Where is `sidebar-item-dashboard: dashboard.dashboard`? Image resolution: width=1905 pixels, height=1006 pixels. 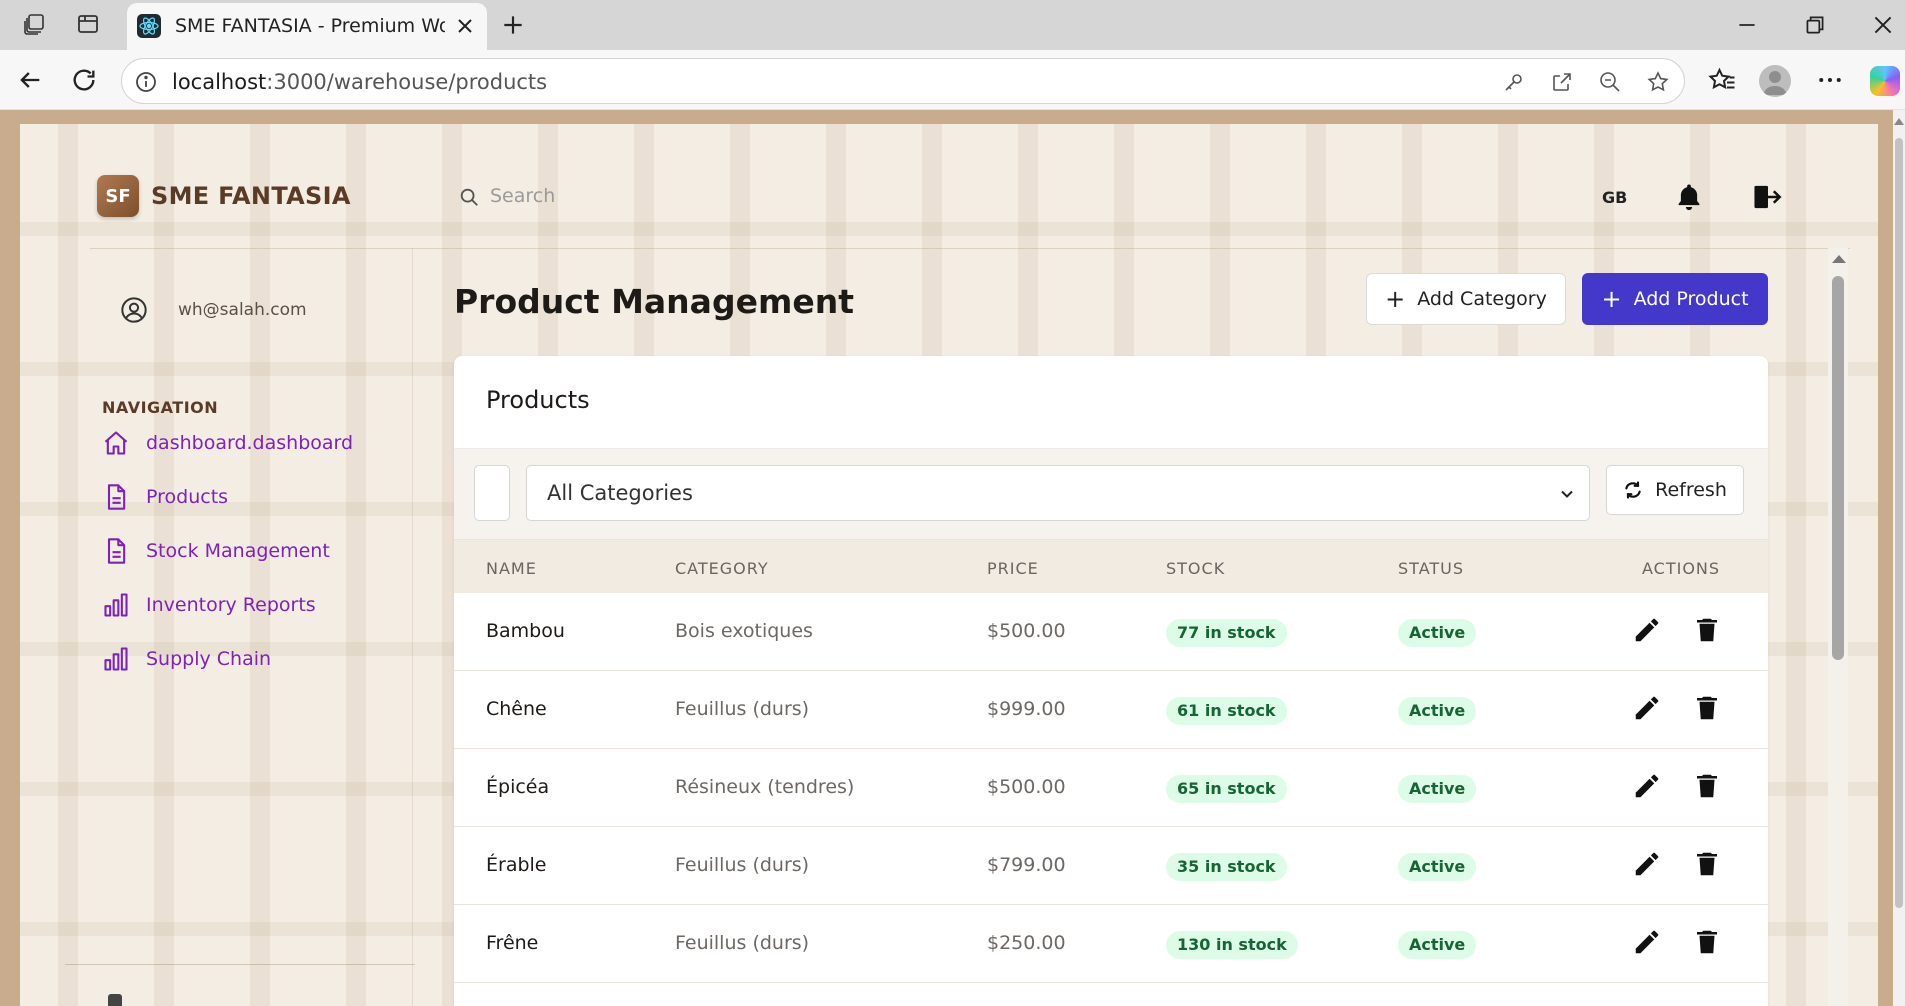 sidebar-item-dashboard: dashboard.dashboard is located at coordinates (227, 443).